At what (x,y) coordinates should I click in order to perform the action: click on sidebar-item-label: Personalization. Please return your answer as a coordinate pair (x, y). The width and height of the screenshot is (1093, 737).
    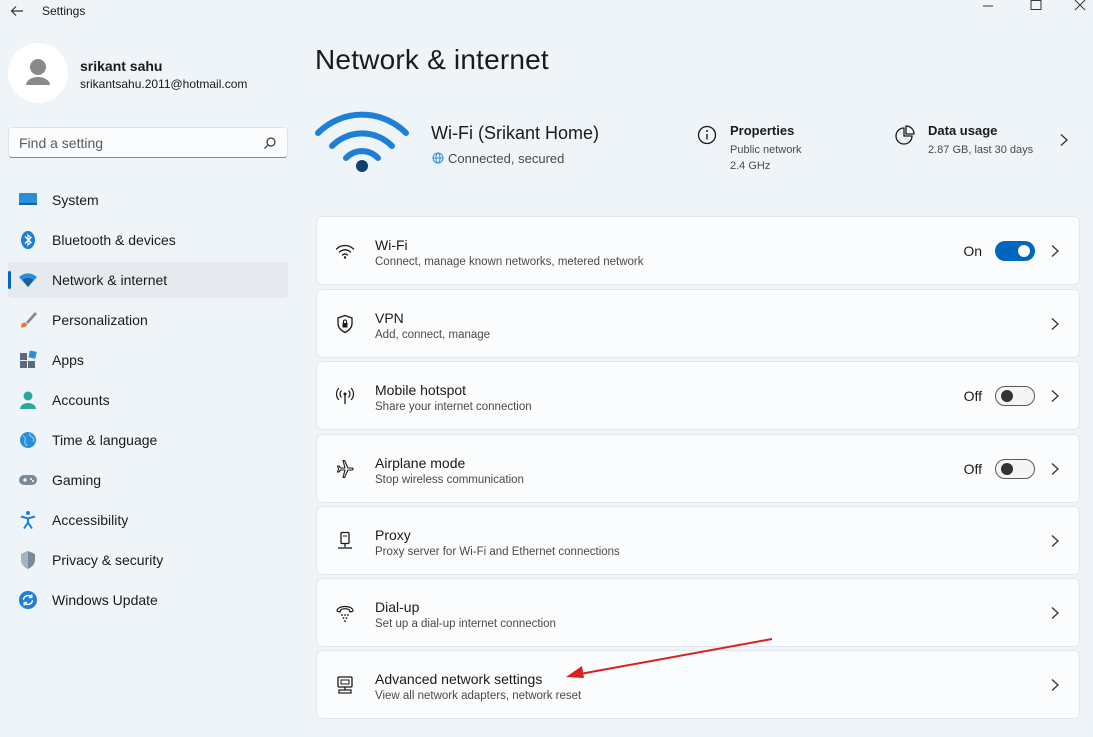
    Looking at the image, I should click on (100, 320).